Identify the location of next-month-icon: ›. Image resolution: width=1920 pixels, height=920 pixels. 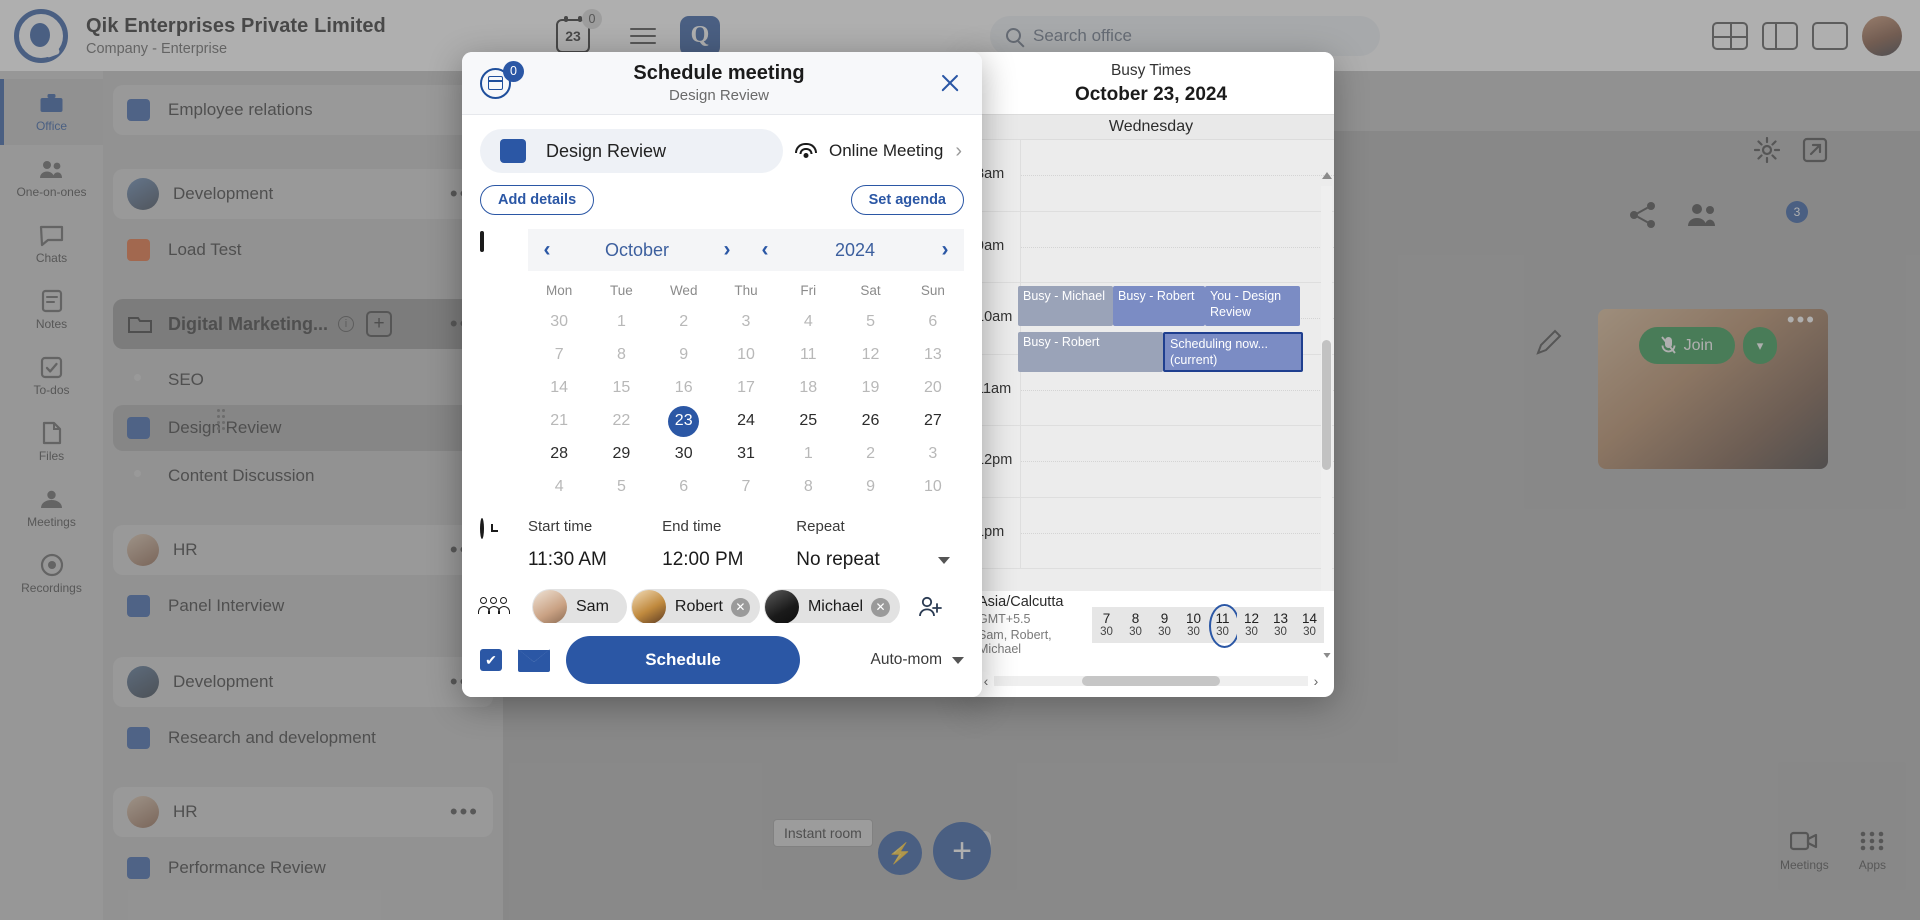
(727, 250).